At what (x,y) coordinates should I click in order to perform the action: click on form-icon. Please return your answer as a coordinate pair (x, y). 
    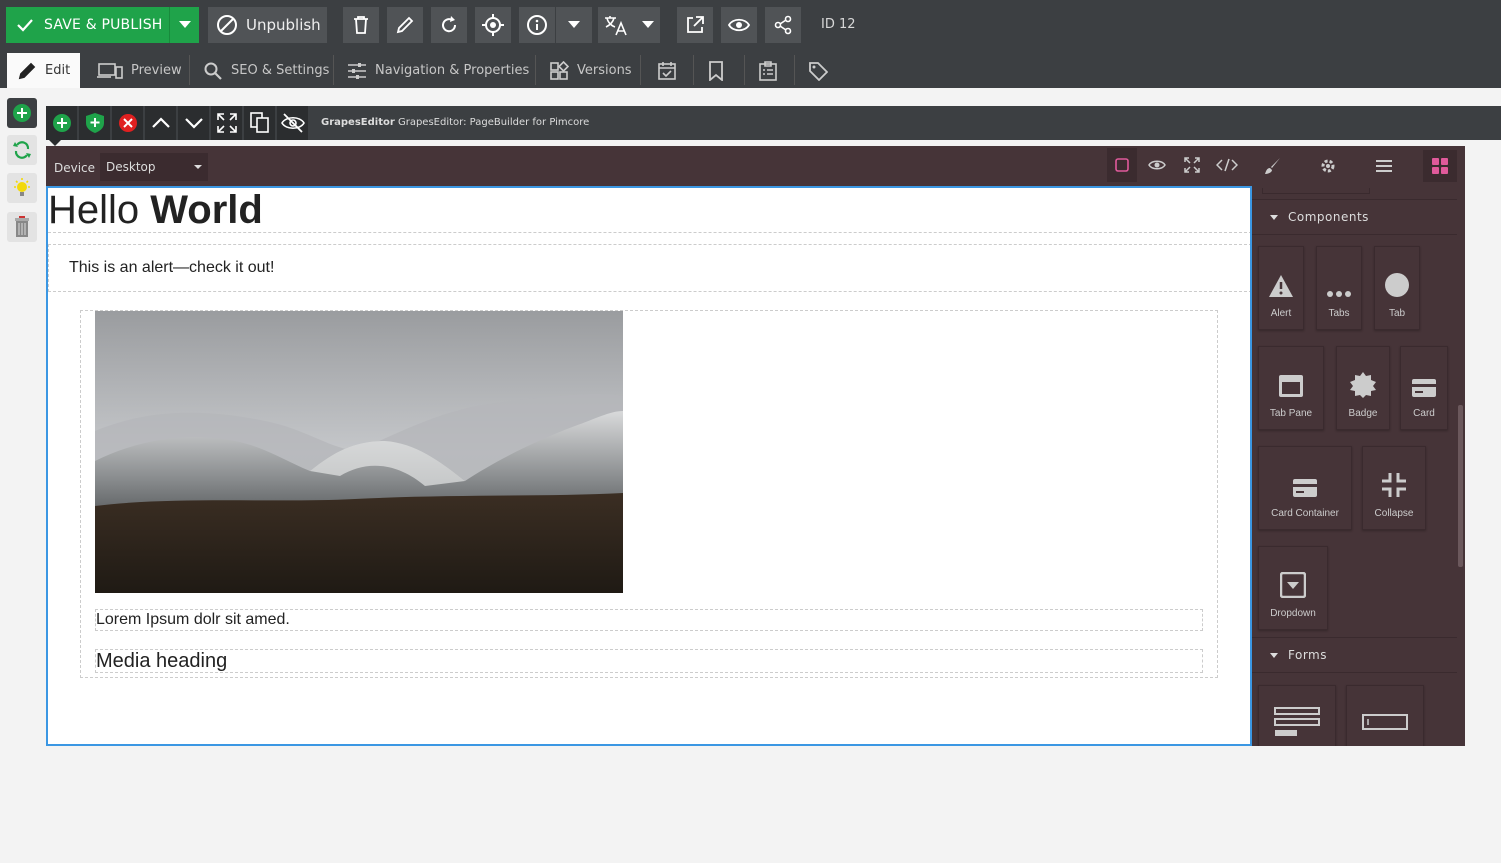
    Looking at the image, I should click on (1297, 721).